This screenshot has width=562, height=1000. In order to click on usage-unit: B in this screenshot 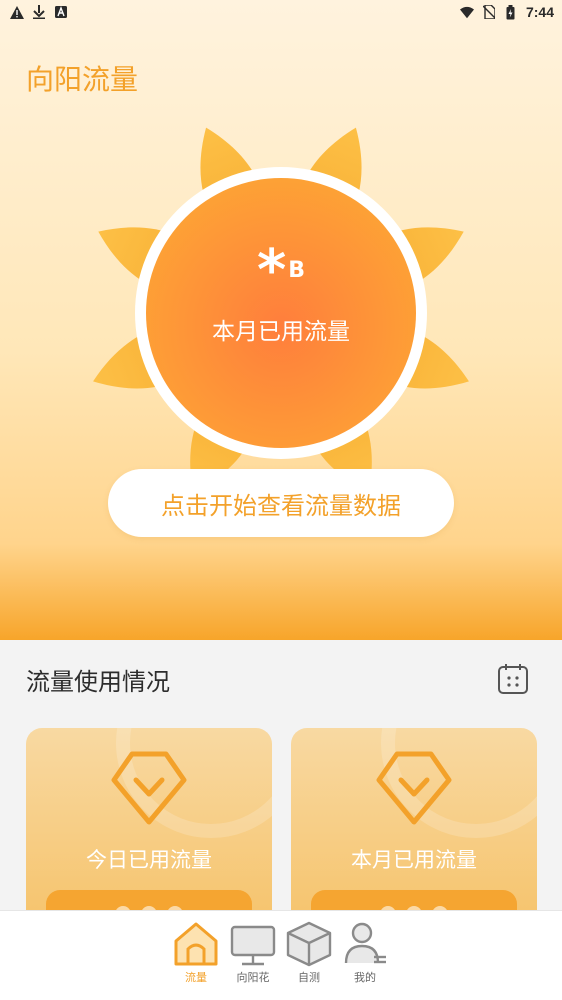, I will do `click(297, 270)`.